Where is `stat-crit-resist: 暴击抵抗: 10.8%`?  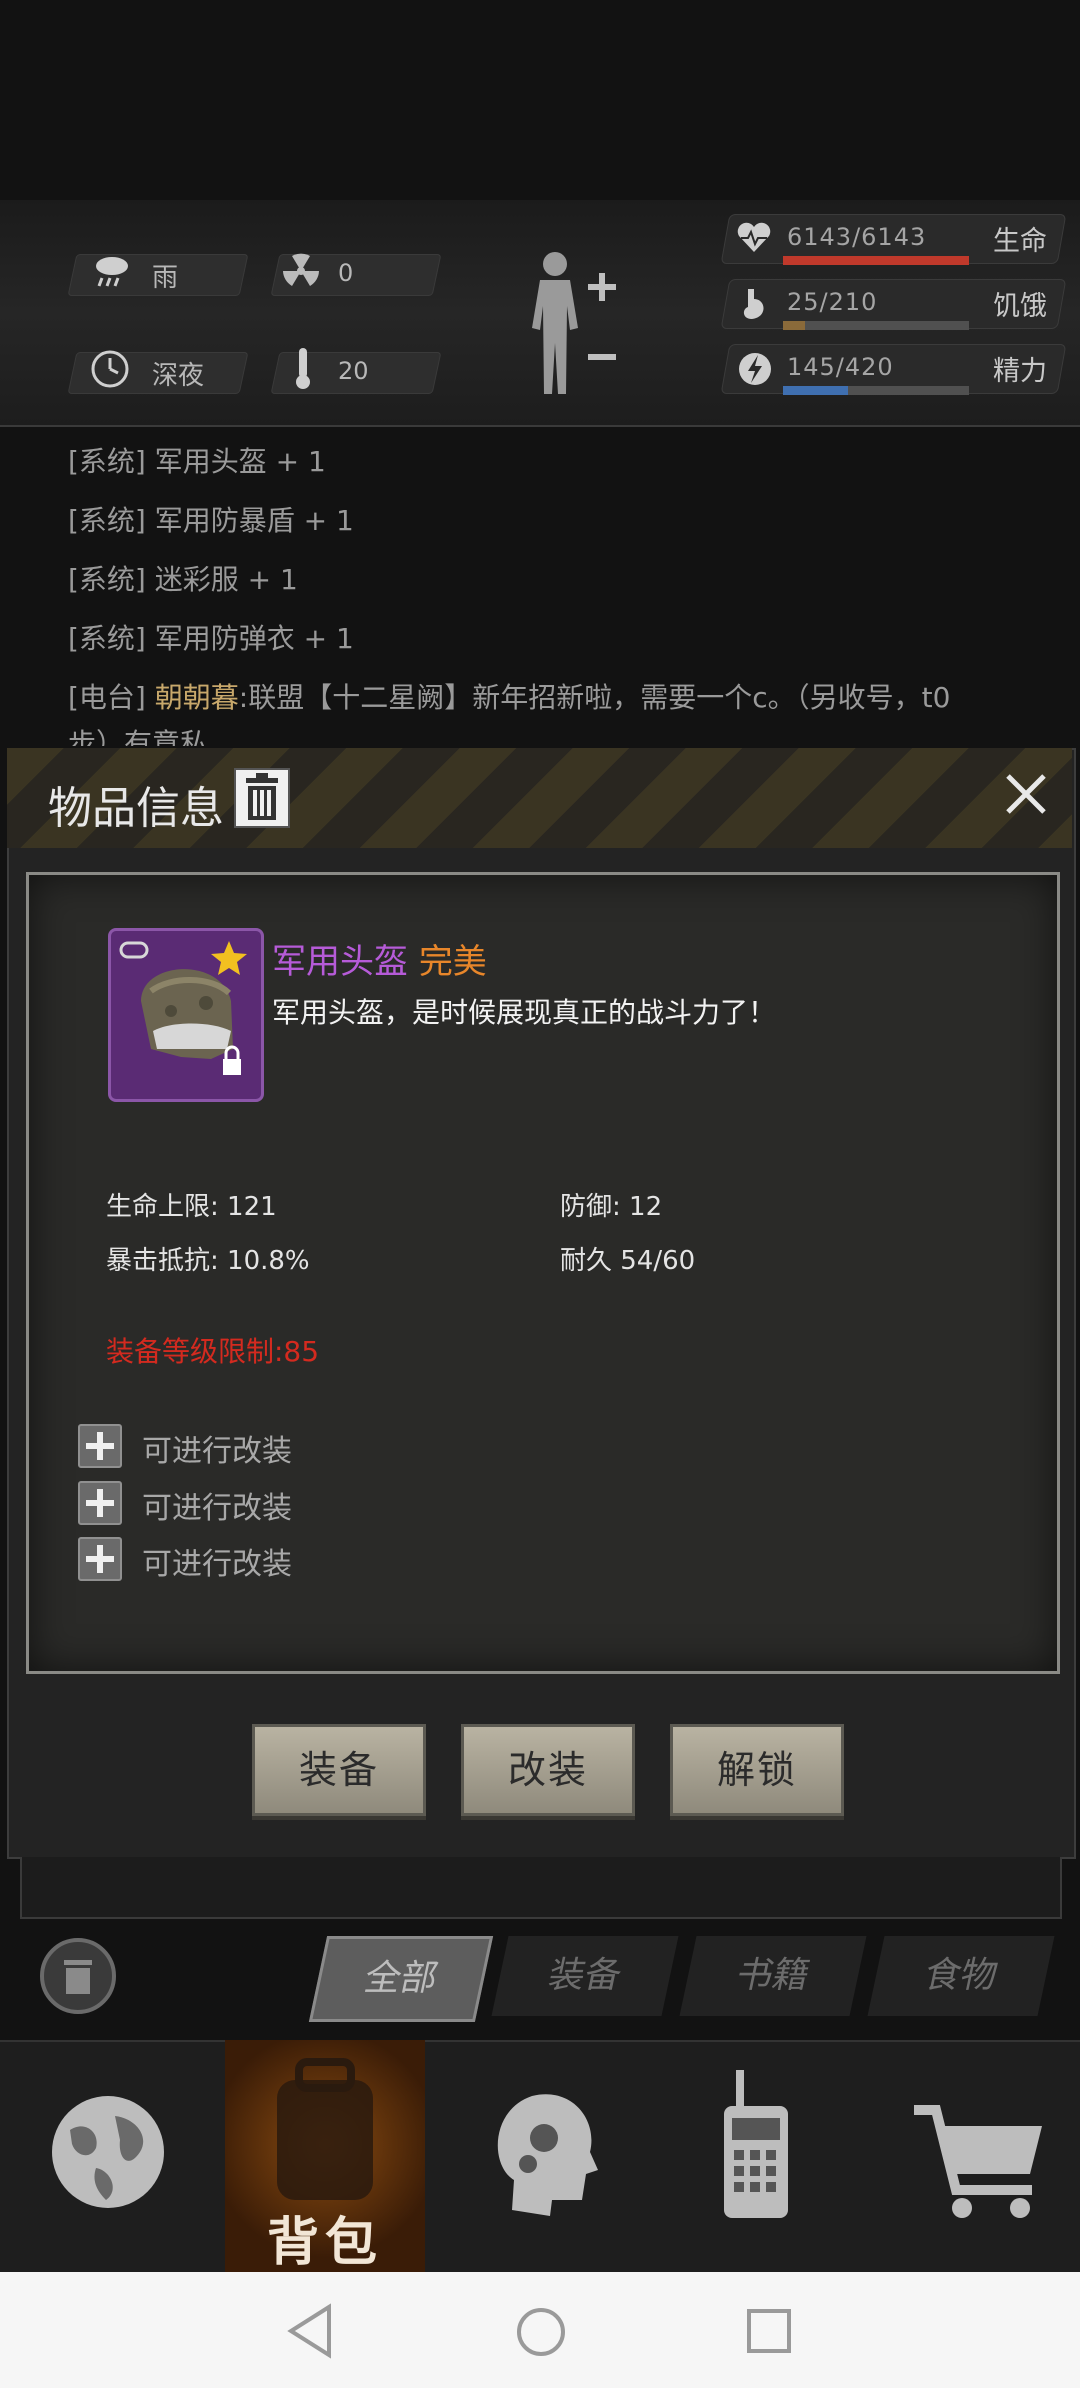
stat-crit-resist: 暴击抵抗: 10.8% is located at coordinates (208, 1261).